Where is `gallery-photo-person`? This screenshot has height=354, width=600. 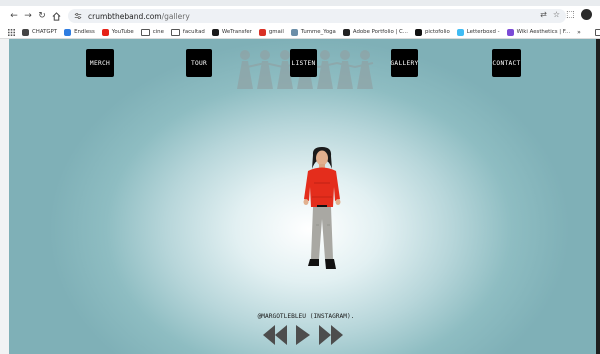 gallery-photo-person is located at coordinates (322, 208).